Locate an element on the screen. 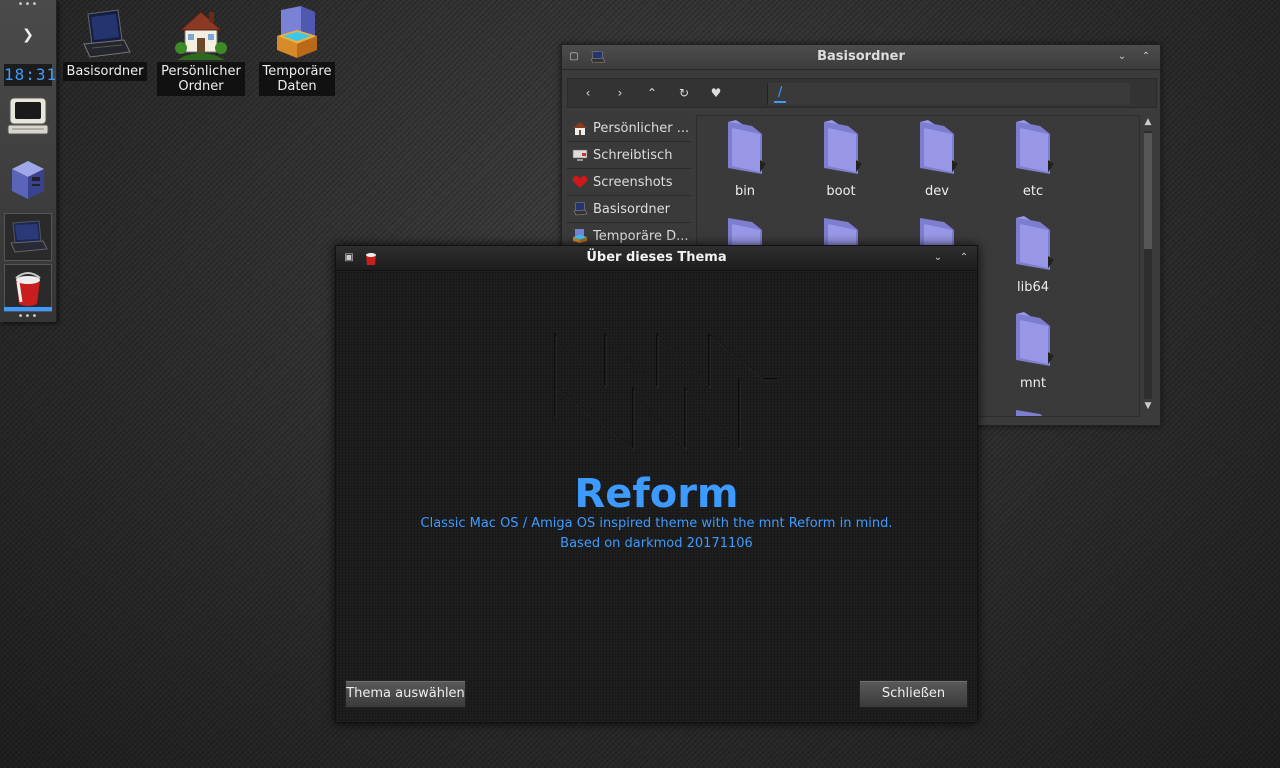 This screenshot has width=1280, height=768. computer-launcher is located at coordinates (28, 180).